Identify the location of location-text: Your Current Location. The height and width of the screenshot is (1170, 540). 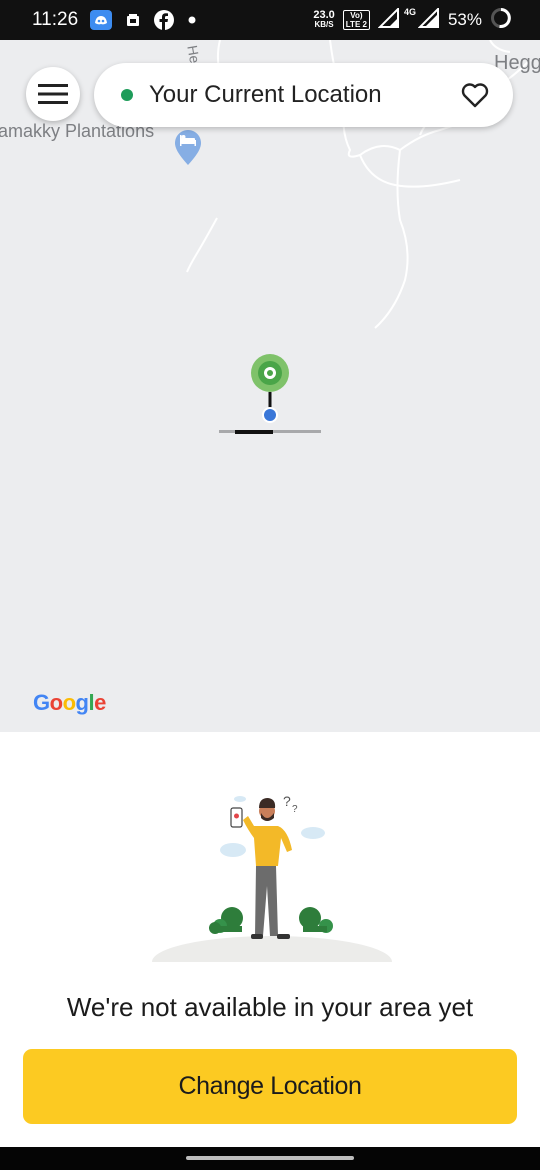
(265, 94).